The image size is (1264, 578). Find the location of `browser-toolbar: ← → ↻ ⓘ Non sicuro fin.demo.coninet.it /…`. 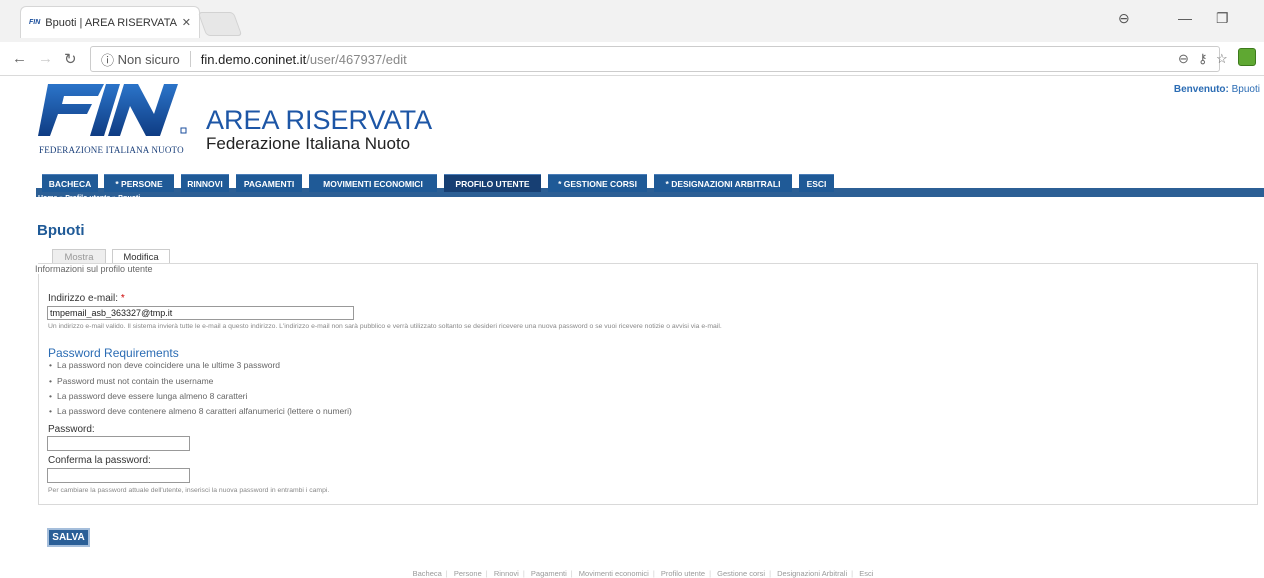

browser-toolbar: ← → ↻ ⓘ Non sicuro fin.demo.coninet.it /… is located at coordinates (632, 59).